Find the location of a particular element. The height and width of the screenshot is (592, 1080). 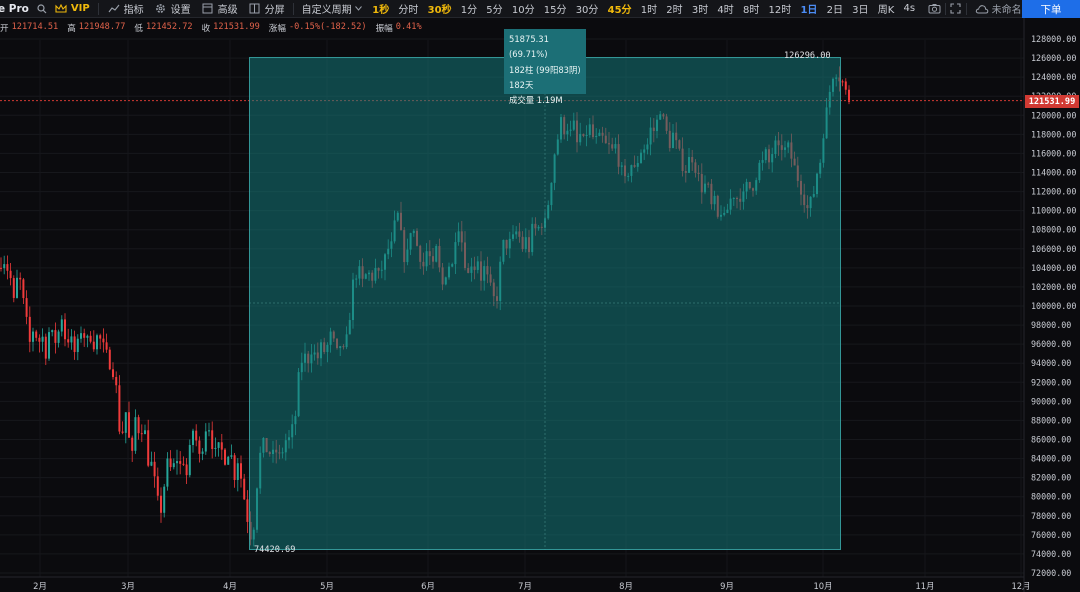

split-screen-button: 分屏 is located at coordinates (266, 8).